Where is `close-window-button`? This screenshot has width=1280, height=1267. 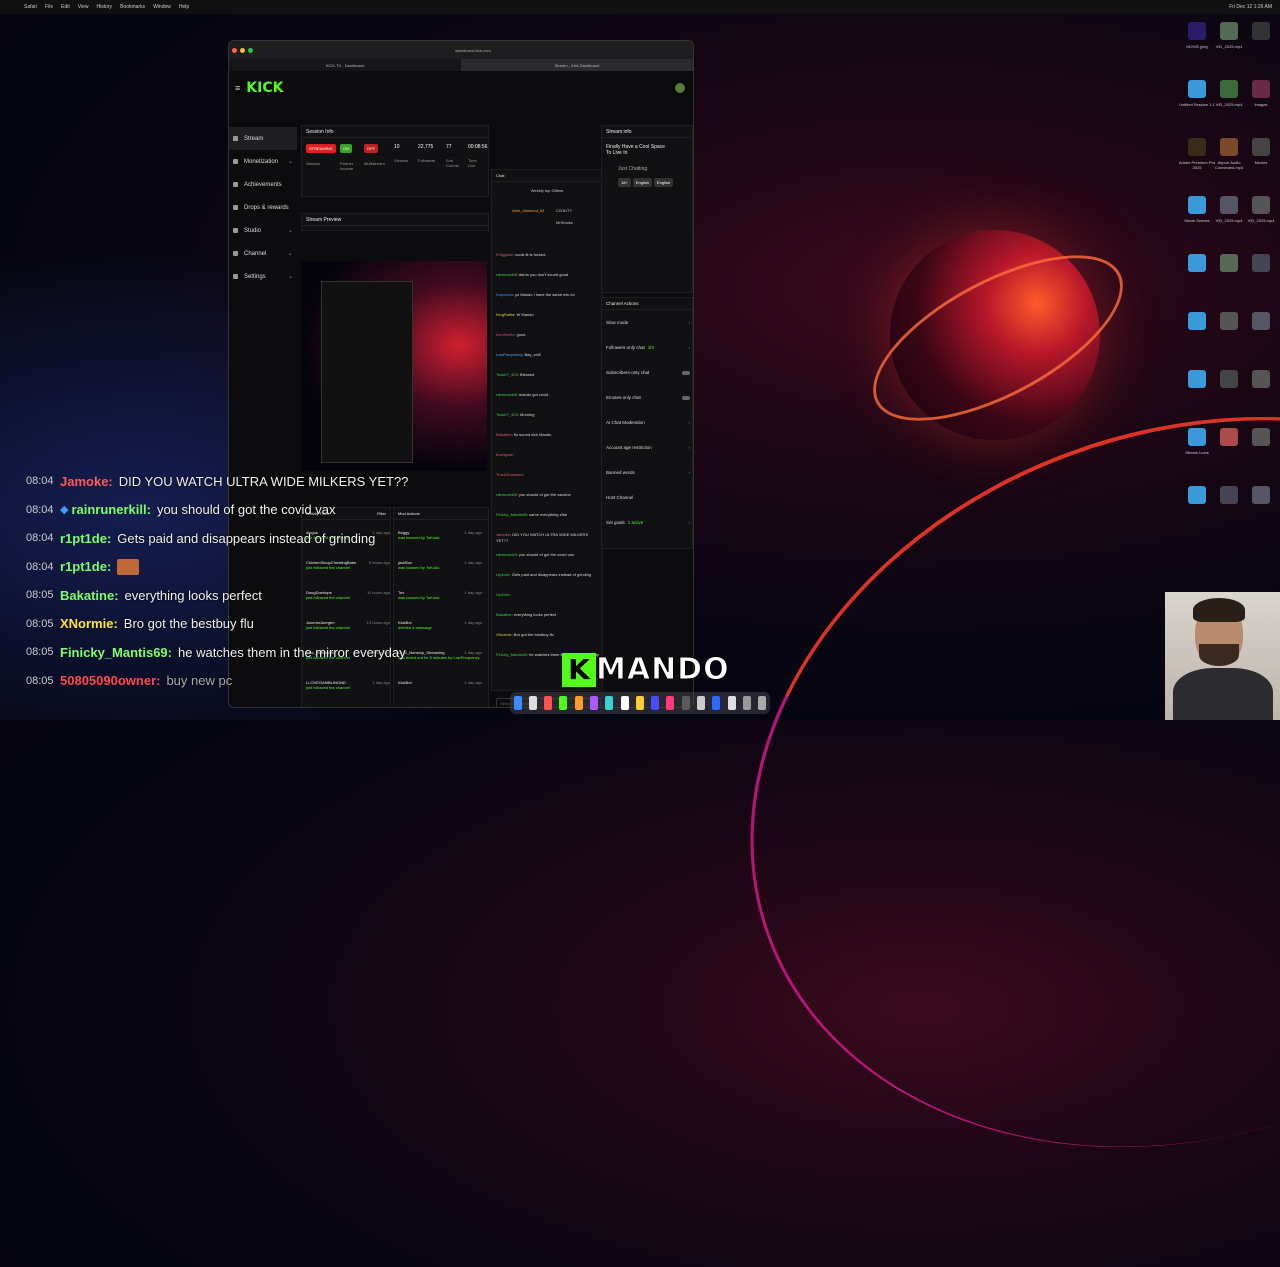
close-window-button is located at coordinates (234, 50).